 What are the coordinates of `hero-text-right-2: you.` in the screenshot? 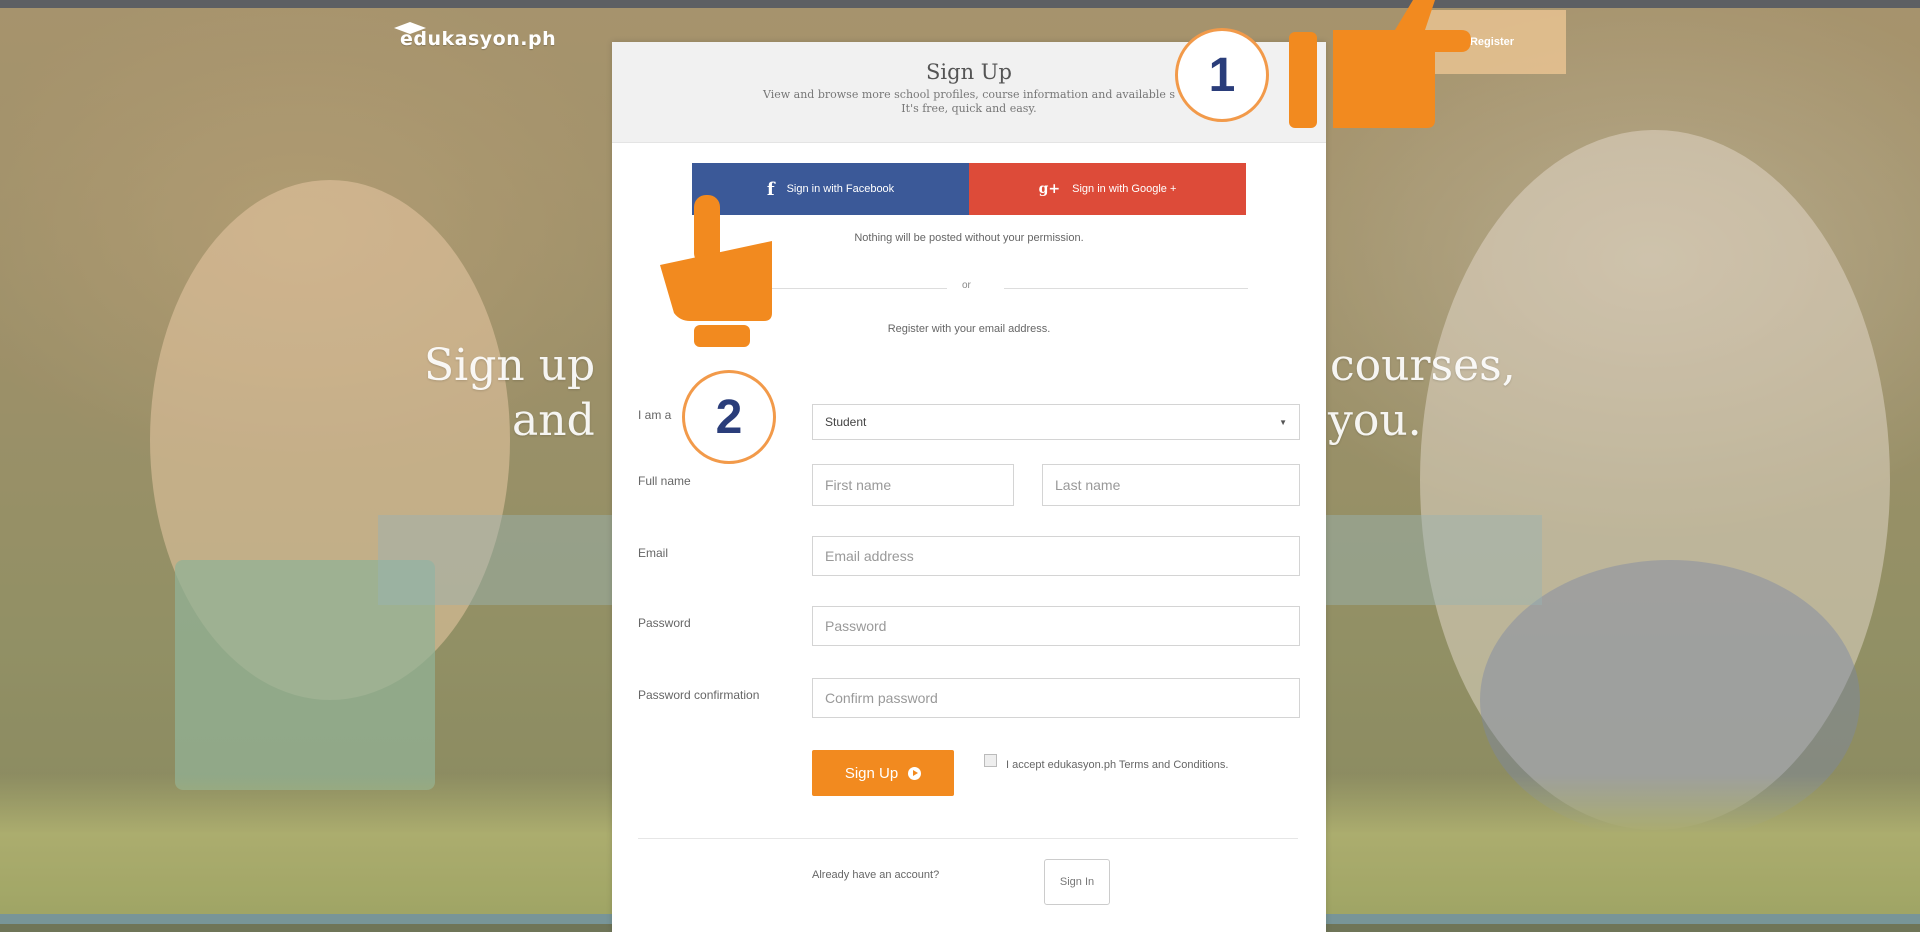 It's located at (1375, 420).